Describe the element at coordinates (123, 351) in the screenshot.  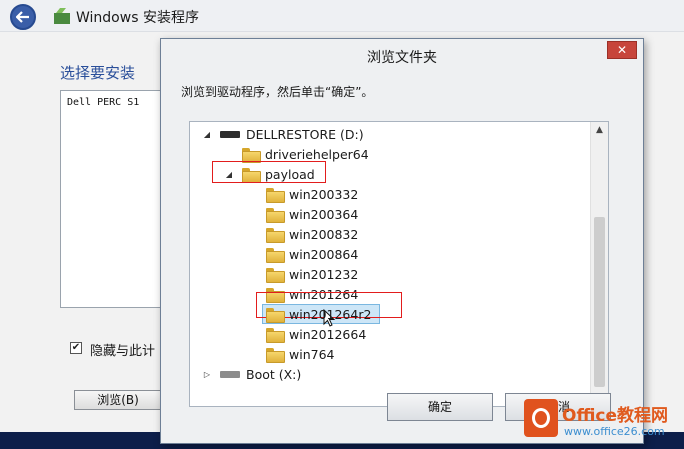
I see `hide-incompatible-label: 隐藏与此计` at that location.